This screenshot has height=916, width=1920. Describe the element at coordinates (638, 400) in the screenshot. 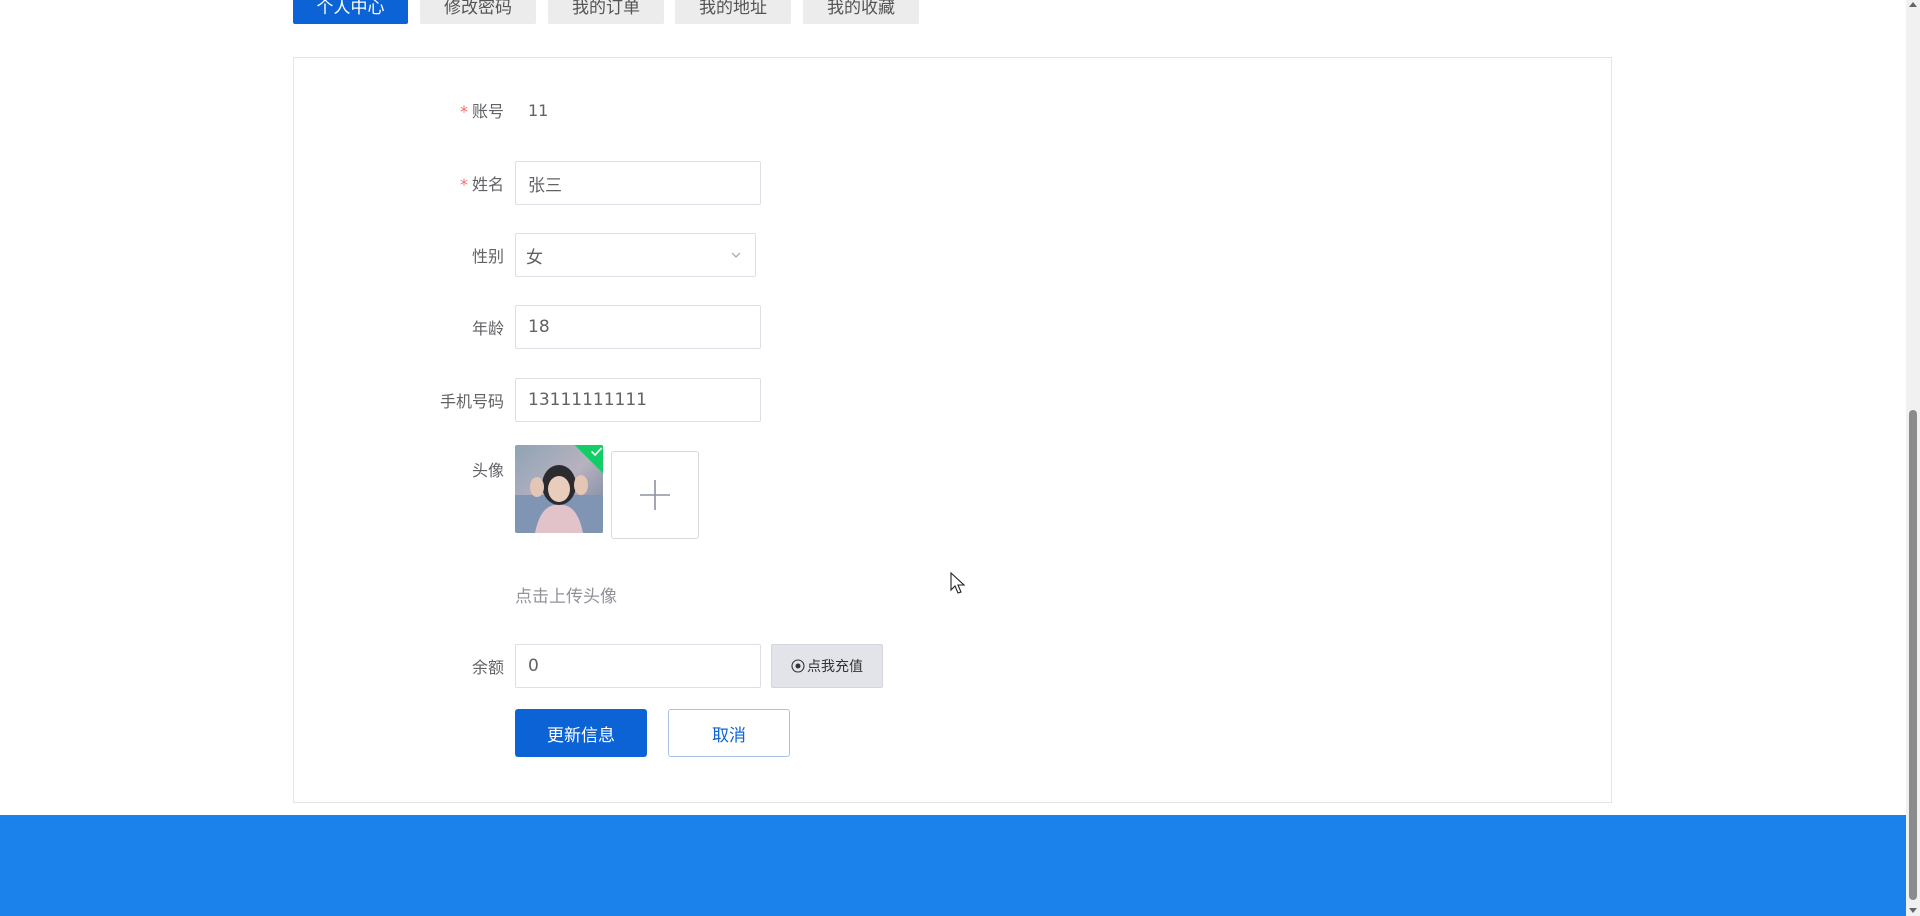

I see `phone-input` at that location.